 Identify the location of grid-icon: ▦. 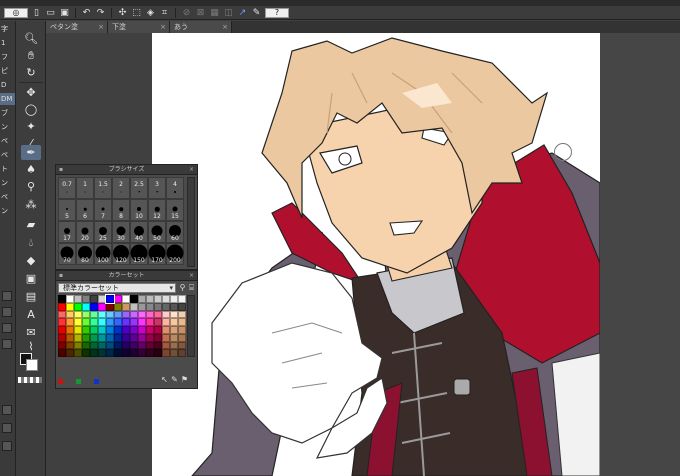
(214, 13).